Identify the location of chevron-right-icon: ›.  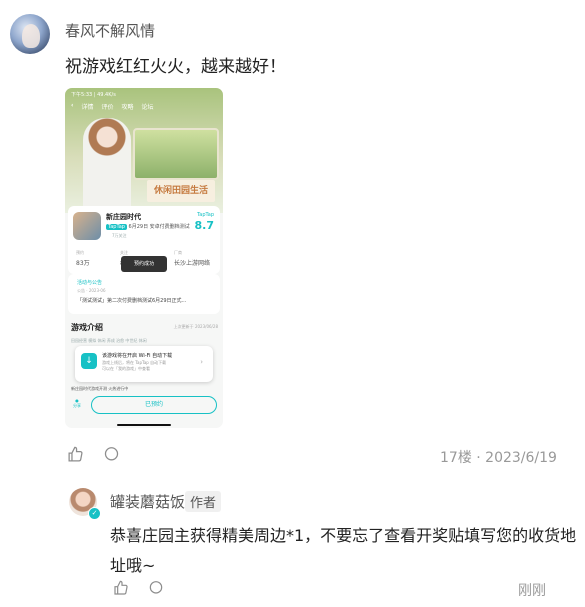
(201, 362).